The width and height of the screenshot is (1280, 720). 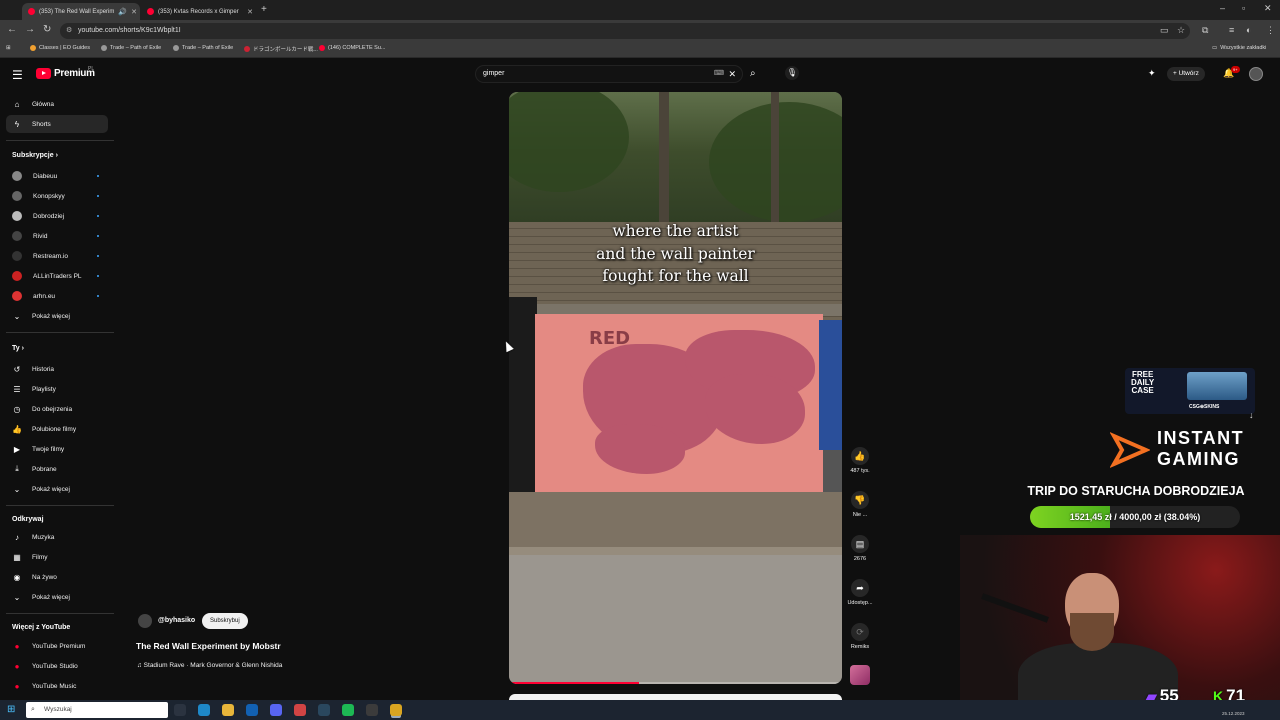 I want to click on sidebar-item-your-videos: ▶ Twoje filmy, so click(x=57, y=449).